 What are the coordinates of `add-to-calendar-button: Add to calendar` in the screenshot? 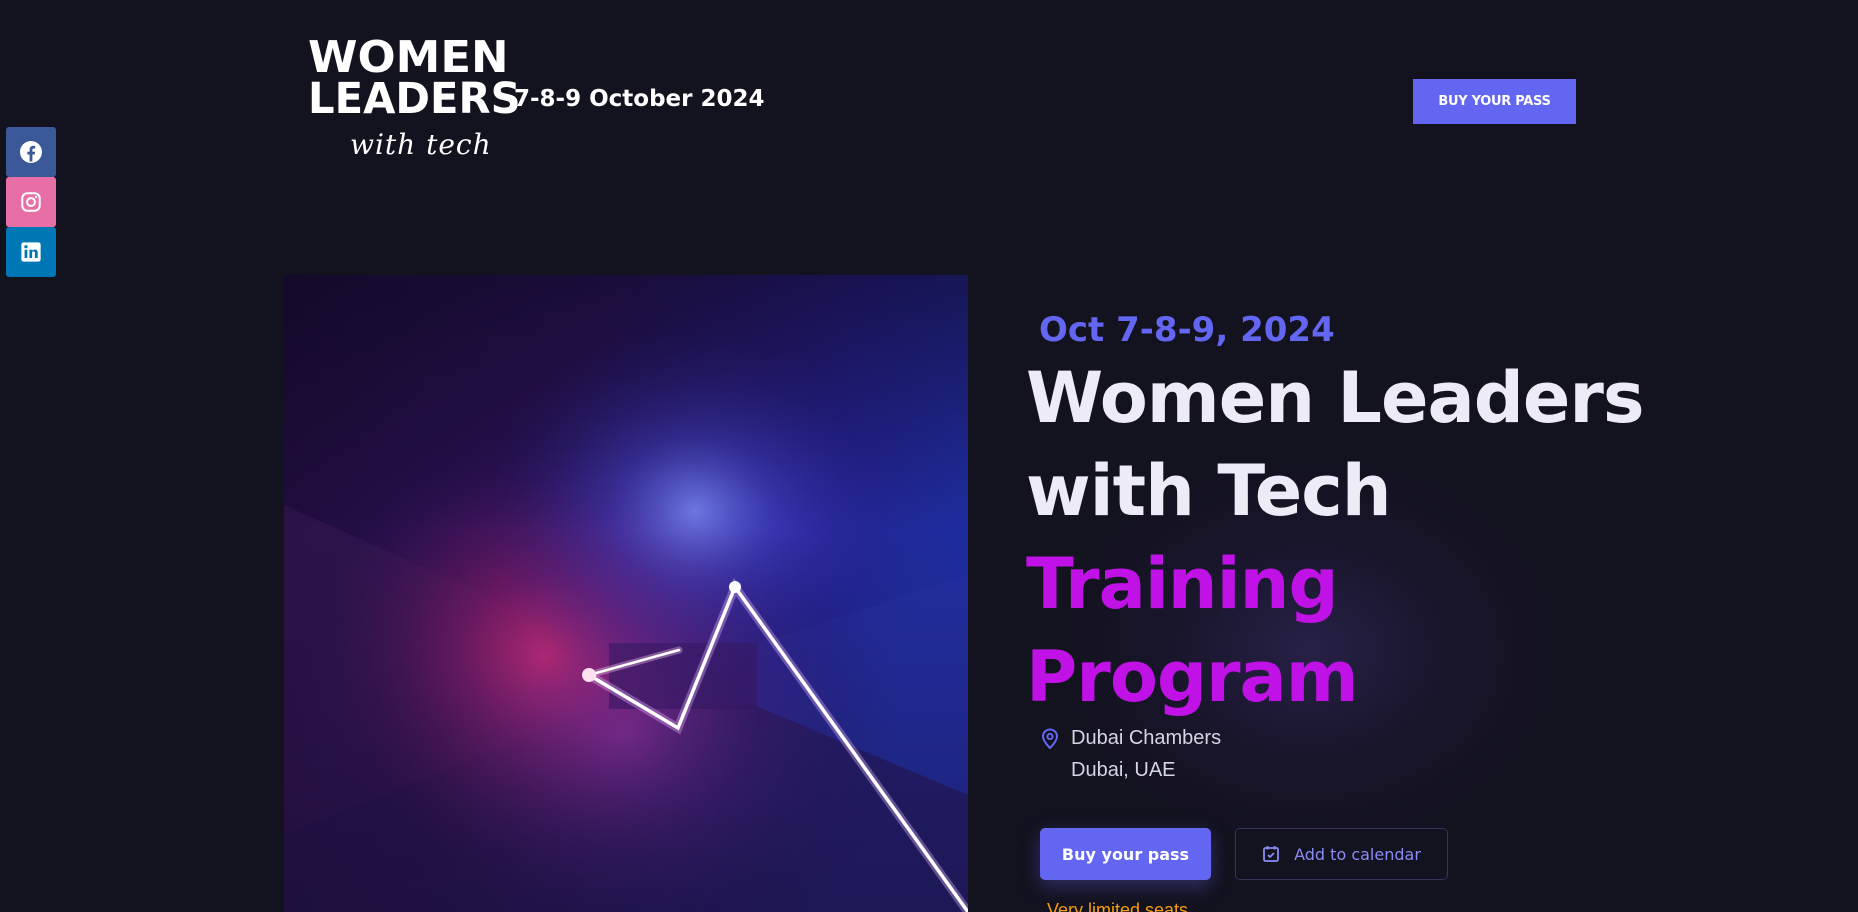 It's located at (1341, 854).